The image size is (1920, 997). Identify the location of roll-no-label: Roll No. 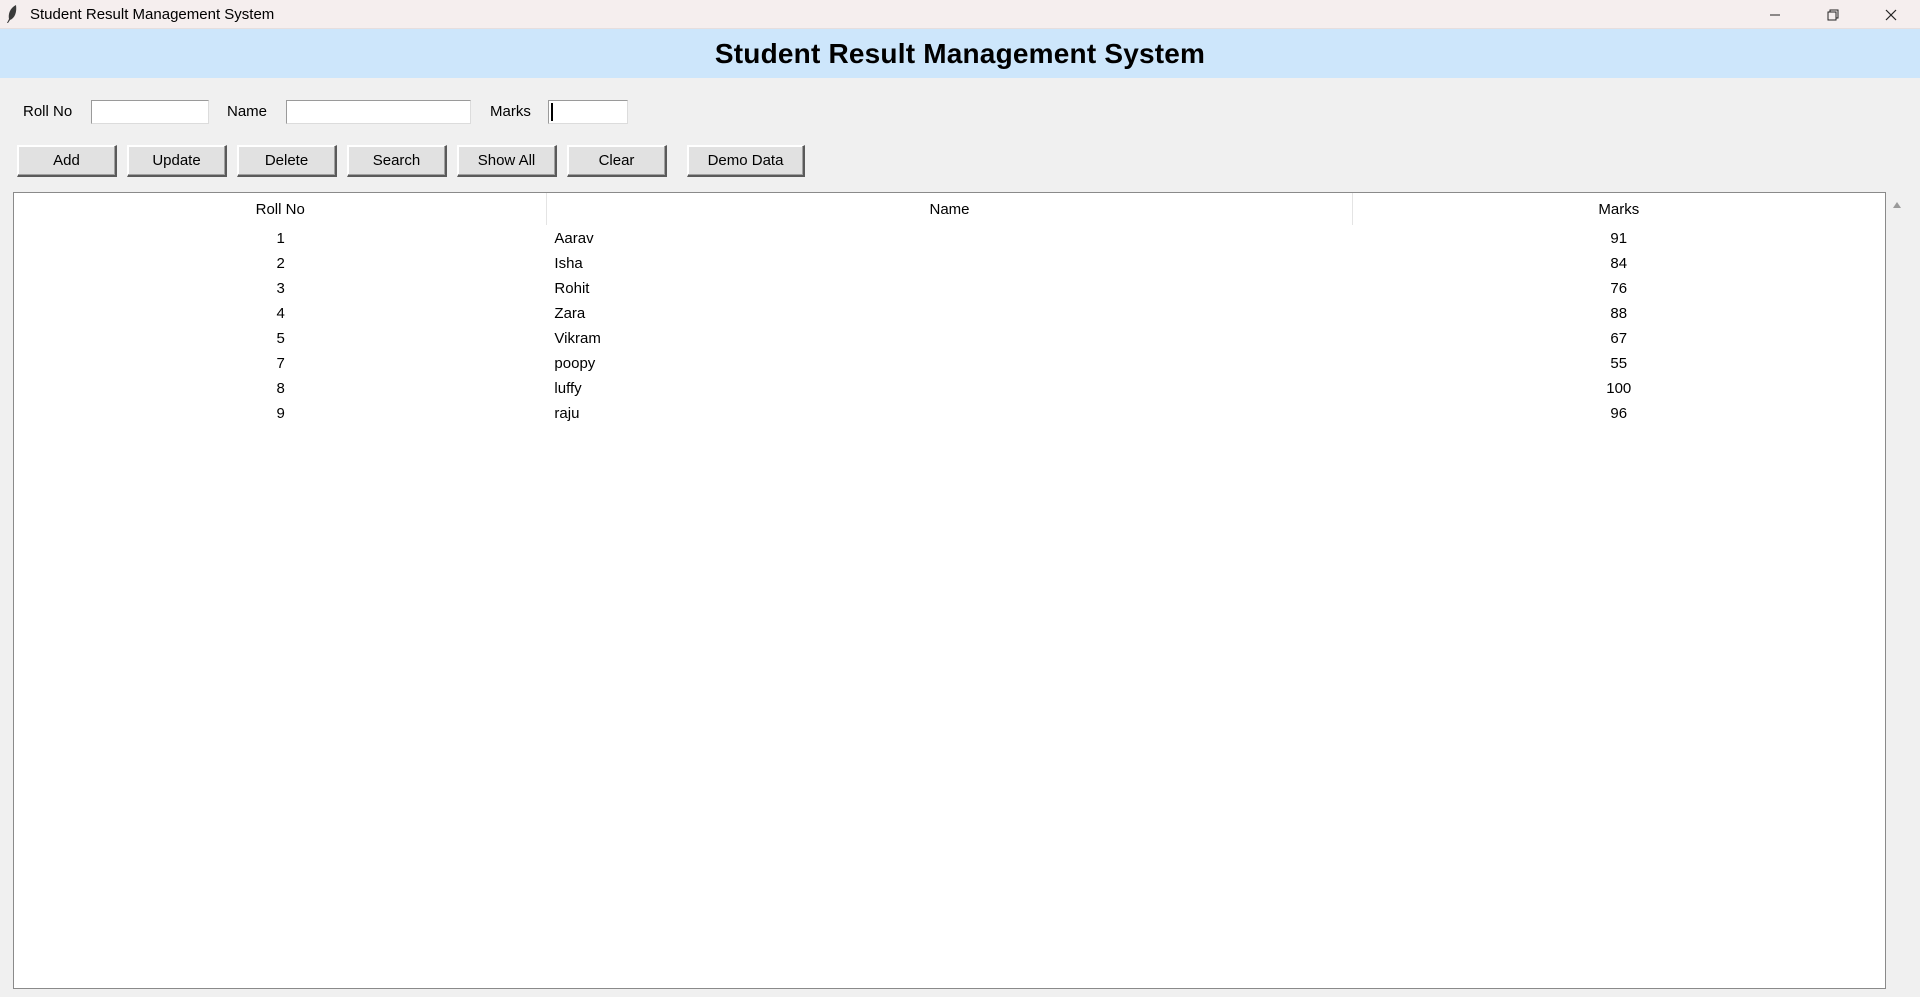
(48, 111).